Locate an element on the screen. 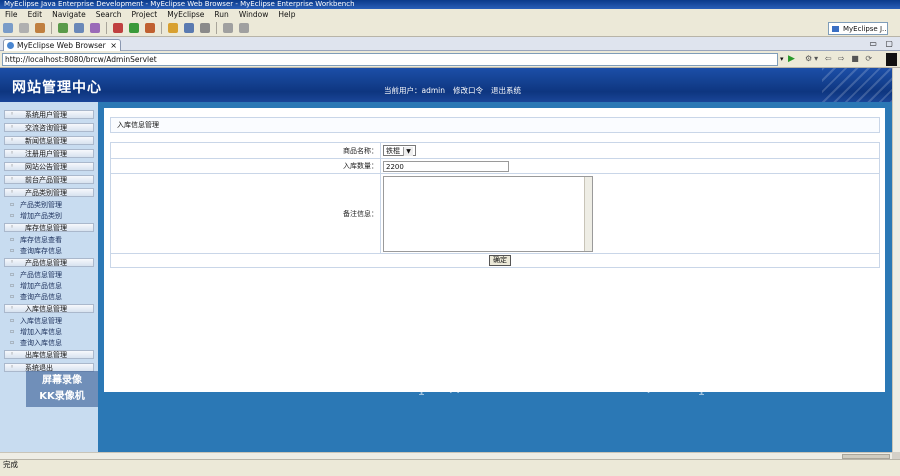 This screenshot has height=476, width=900. form-row-submit: 确定 is located at coordinates (495, 260).